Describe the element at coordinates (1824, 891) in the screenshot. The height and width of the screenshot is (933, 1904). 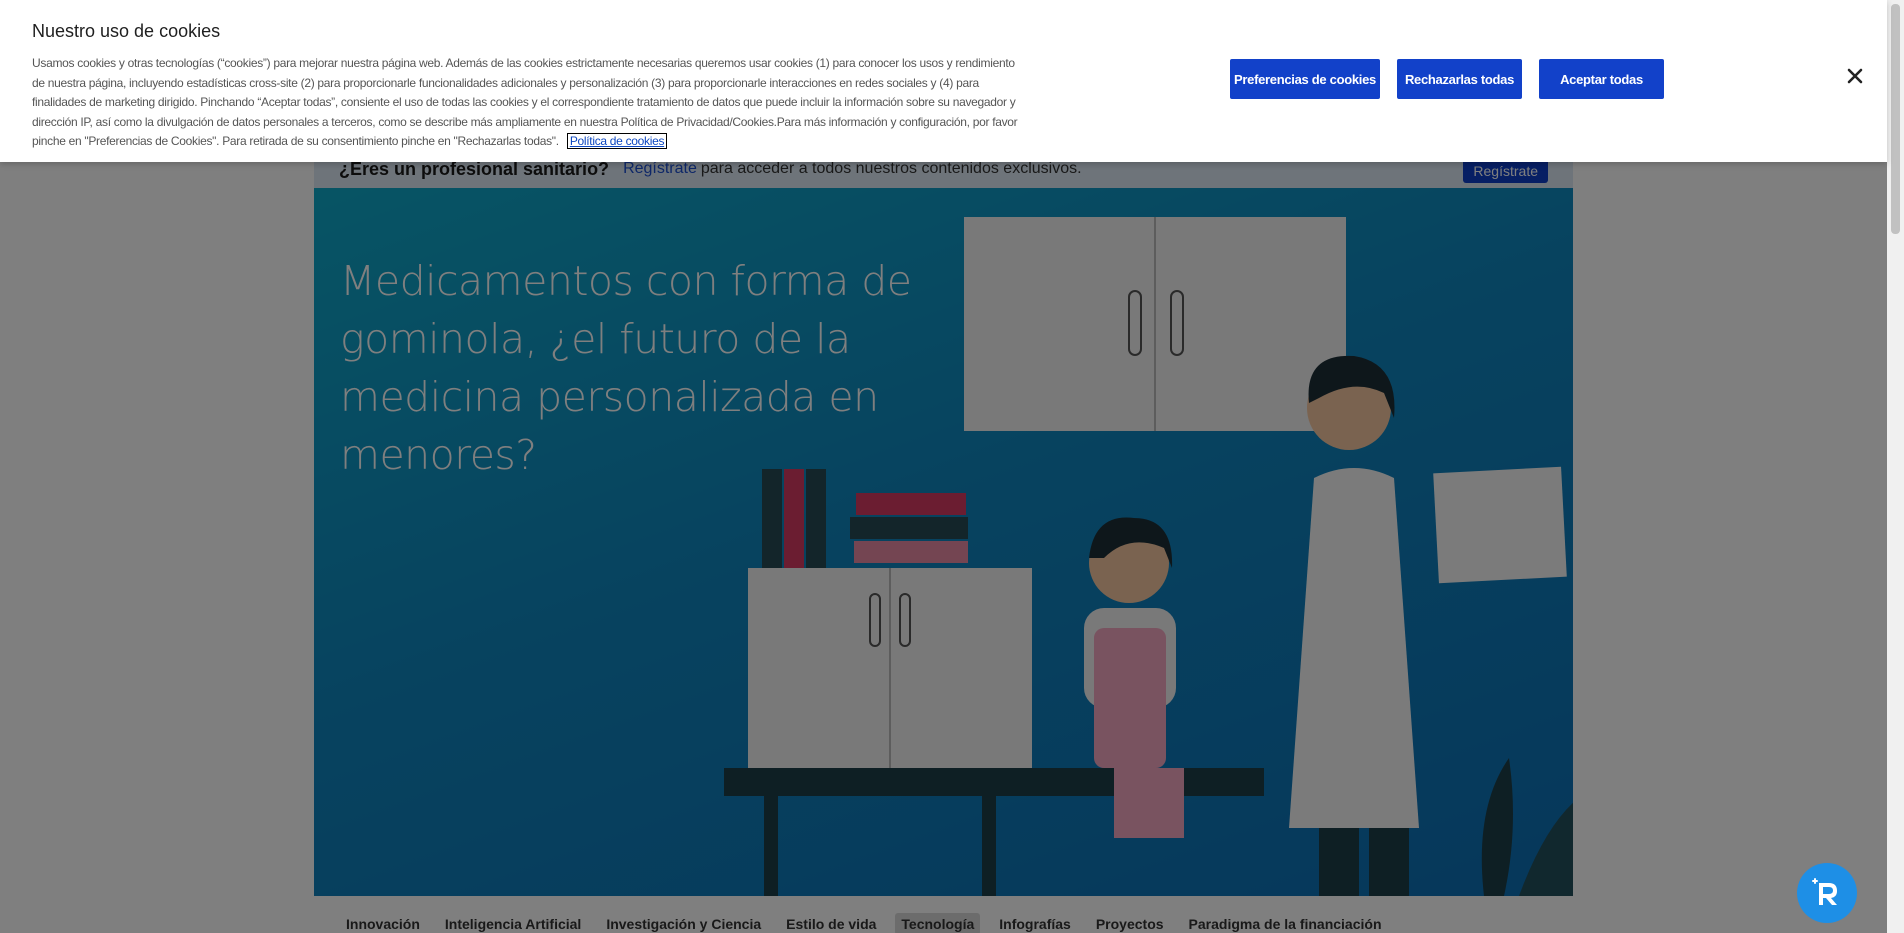
I see `assistant-logo-icon` at that location.